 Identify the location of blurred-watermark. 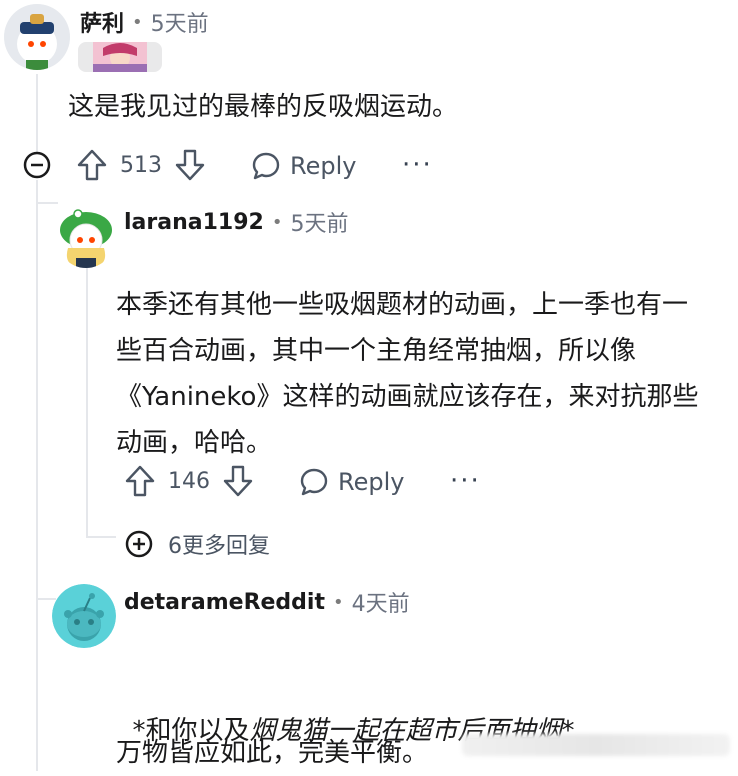
(596, 745).